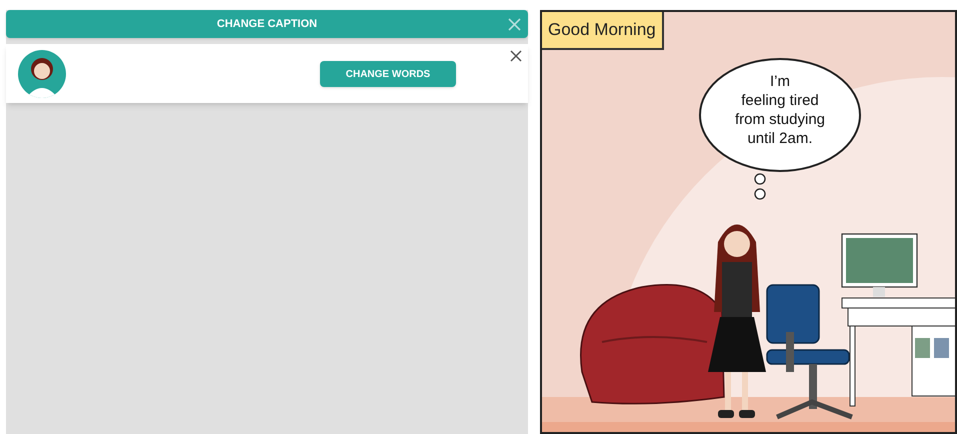 The height and width of the screenshot is (434, 957). Describe the element at coordinates (42, 74) in the screenshot. I see `avatar` at that location.